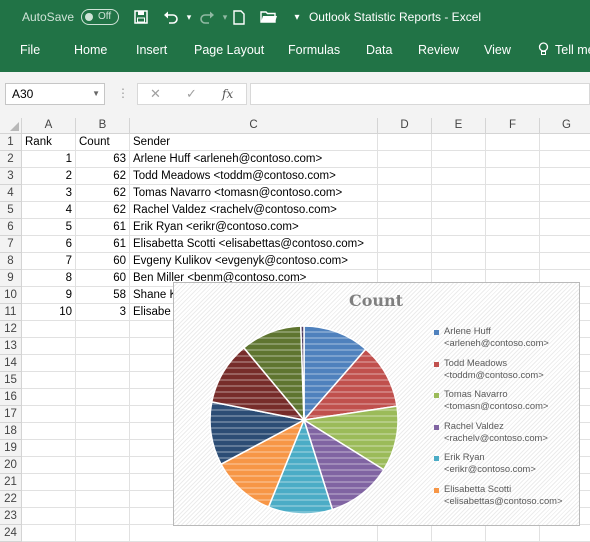 The image size is (590, 542). Describe the element at coordinates (503, 467) in the screenshot. I see `legend-entry: Erik Ryan <erikr@contoso.com>` at that location.